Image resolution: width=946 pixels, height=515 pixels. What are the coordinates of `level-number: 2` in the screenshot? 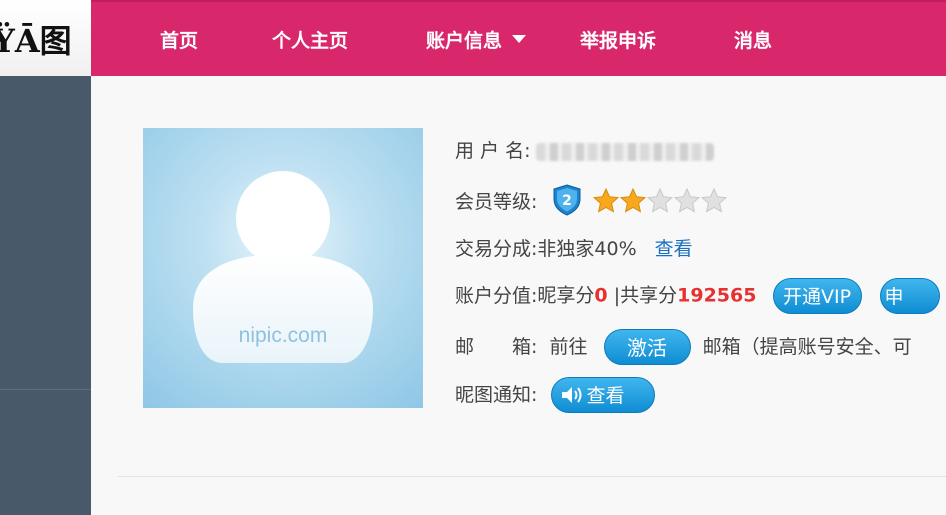 It's located at (568, 201).